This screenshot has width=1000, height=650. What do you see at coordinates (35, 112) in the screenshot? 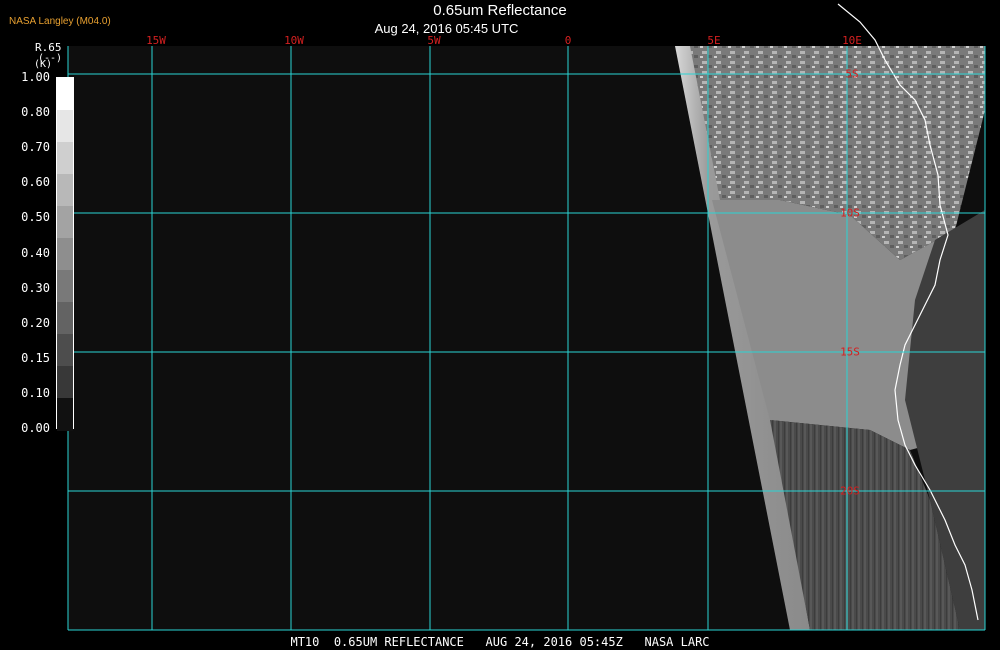
I see `color-scale-tick-label: 0.80` at bounding box center [35, 112].